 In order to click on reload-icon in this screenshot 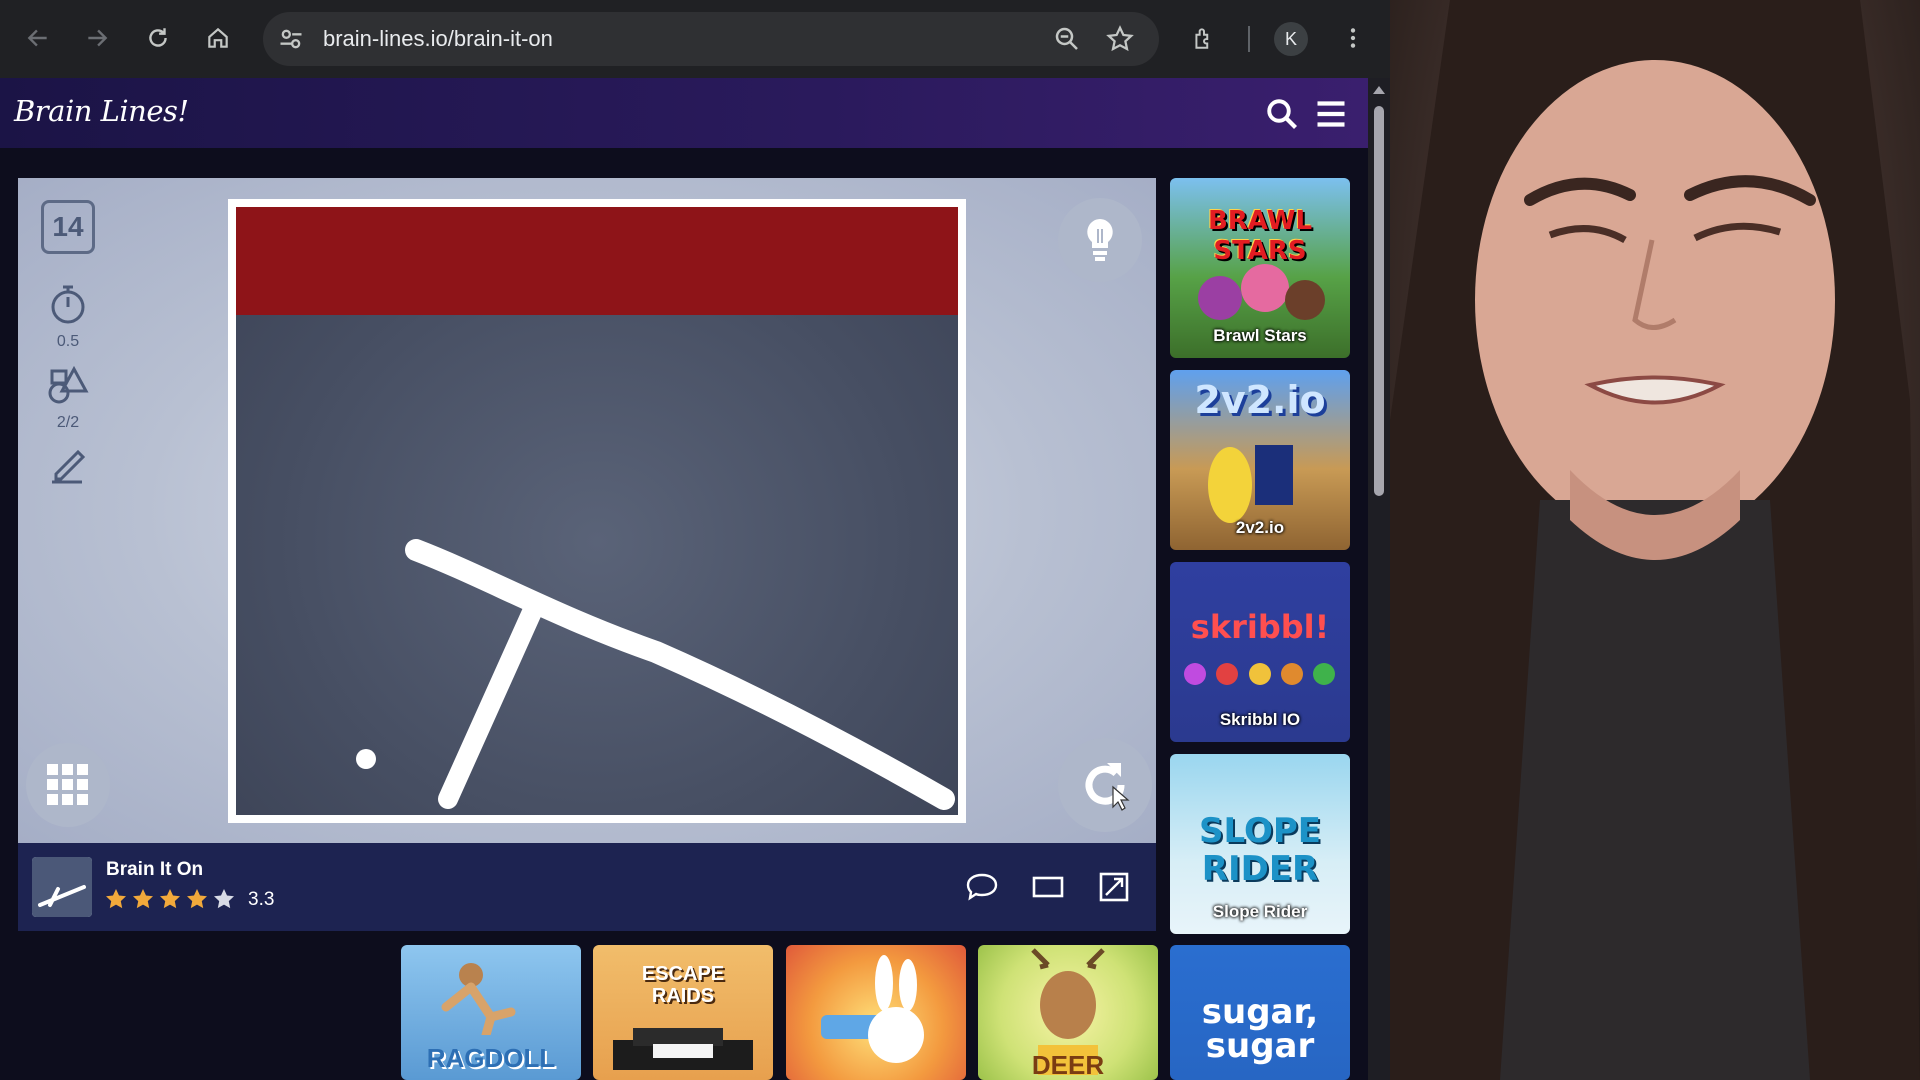, I will do `click(158, 38)`.